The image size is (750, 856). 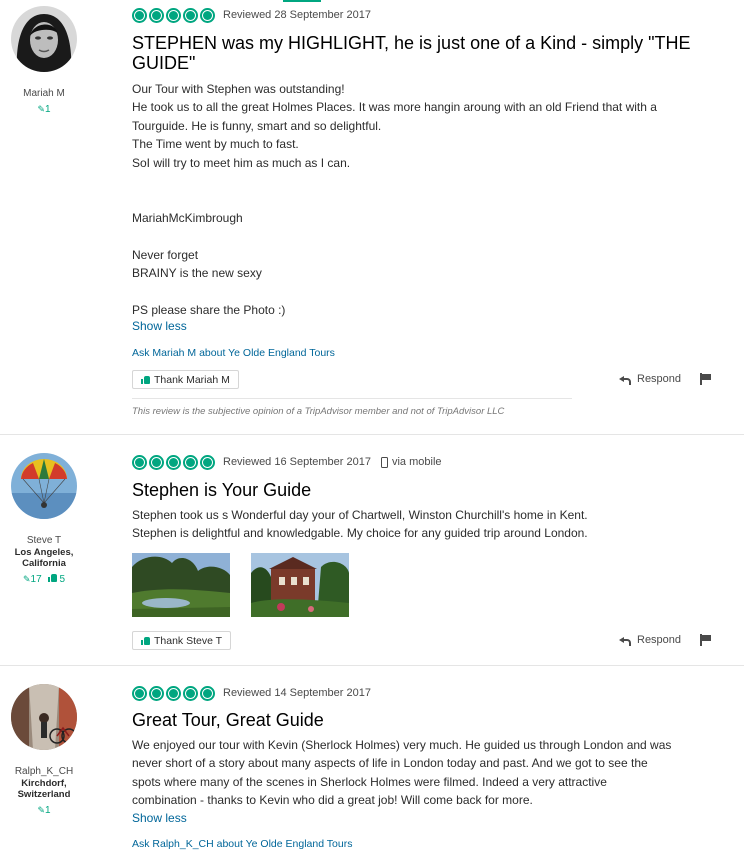 What do you see at coordinates (215, 144) in the screenshot?
I see `review-line: The Time went by much to fast.` at bounding box center [215, 144].